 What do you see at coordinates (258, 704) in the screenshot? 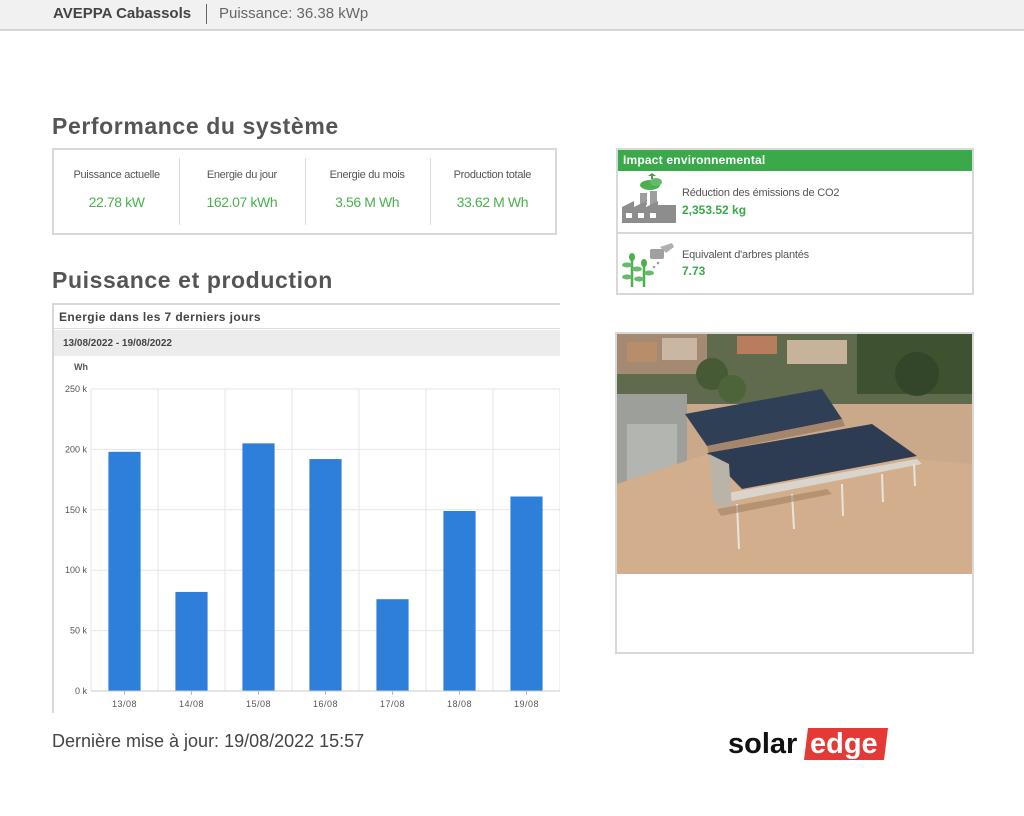
I see `x-tick-label: 15/08` at bounding box center [258, 704].